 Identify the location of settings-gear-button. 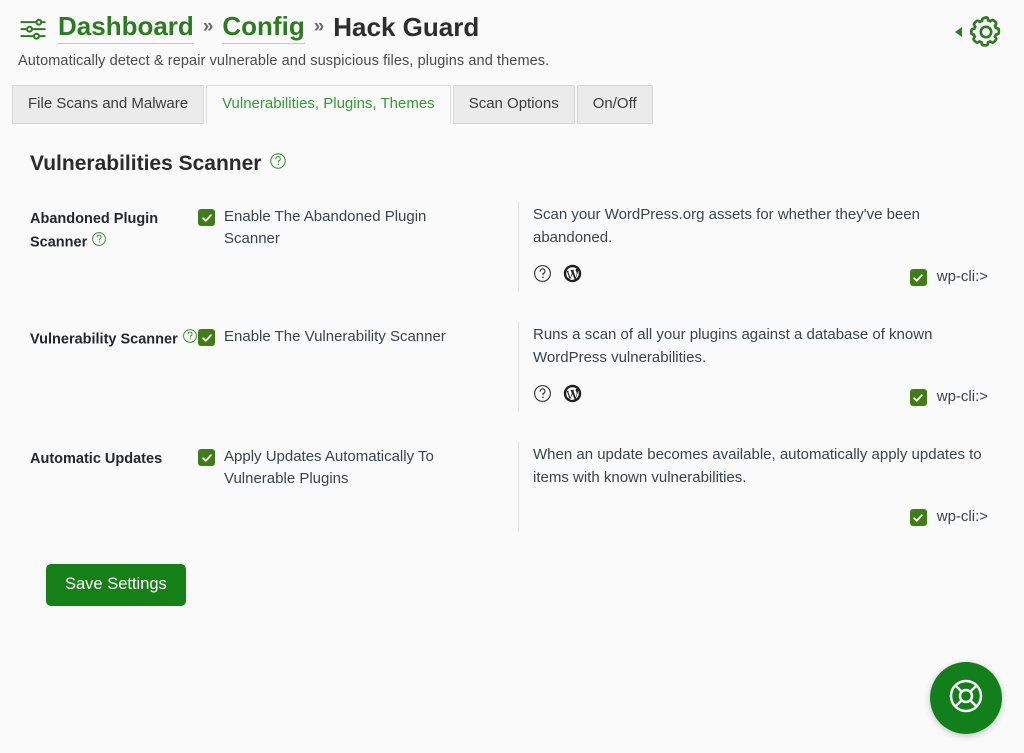
(980, 34).